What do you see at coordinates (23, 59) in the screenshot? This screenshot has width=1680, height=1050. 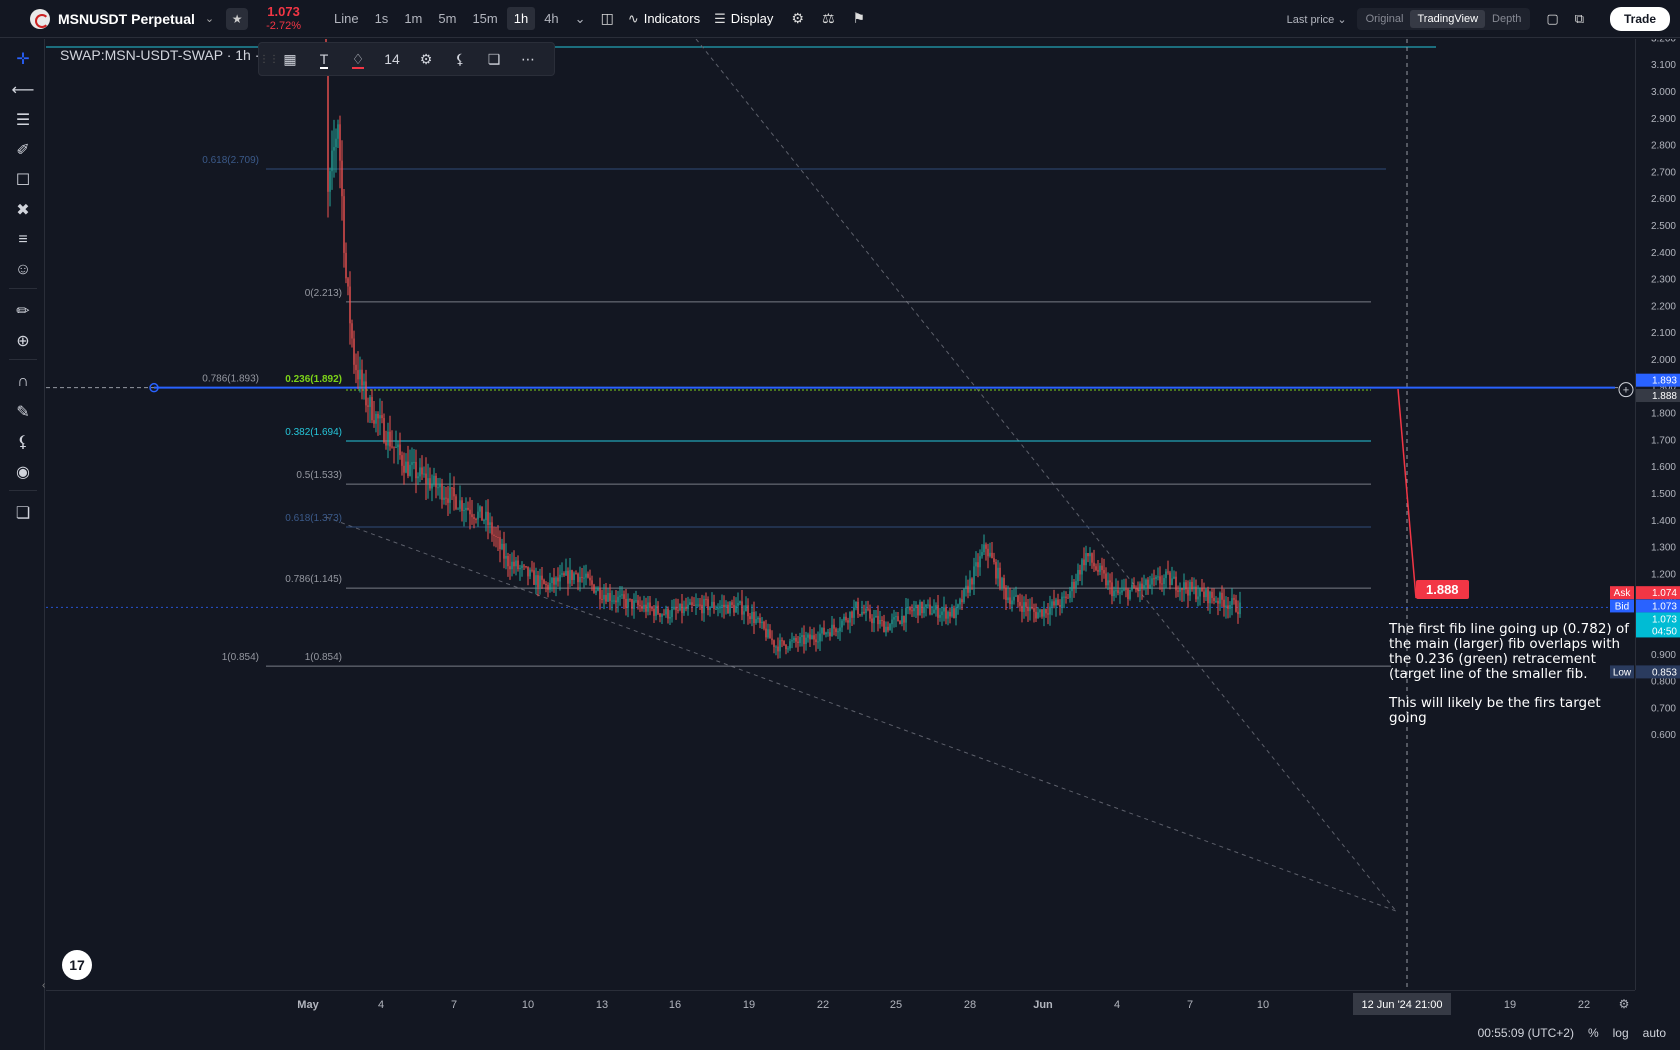 I see `crosshair-icon: ✛` at bounding box center [23, 59].